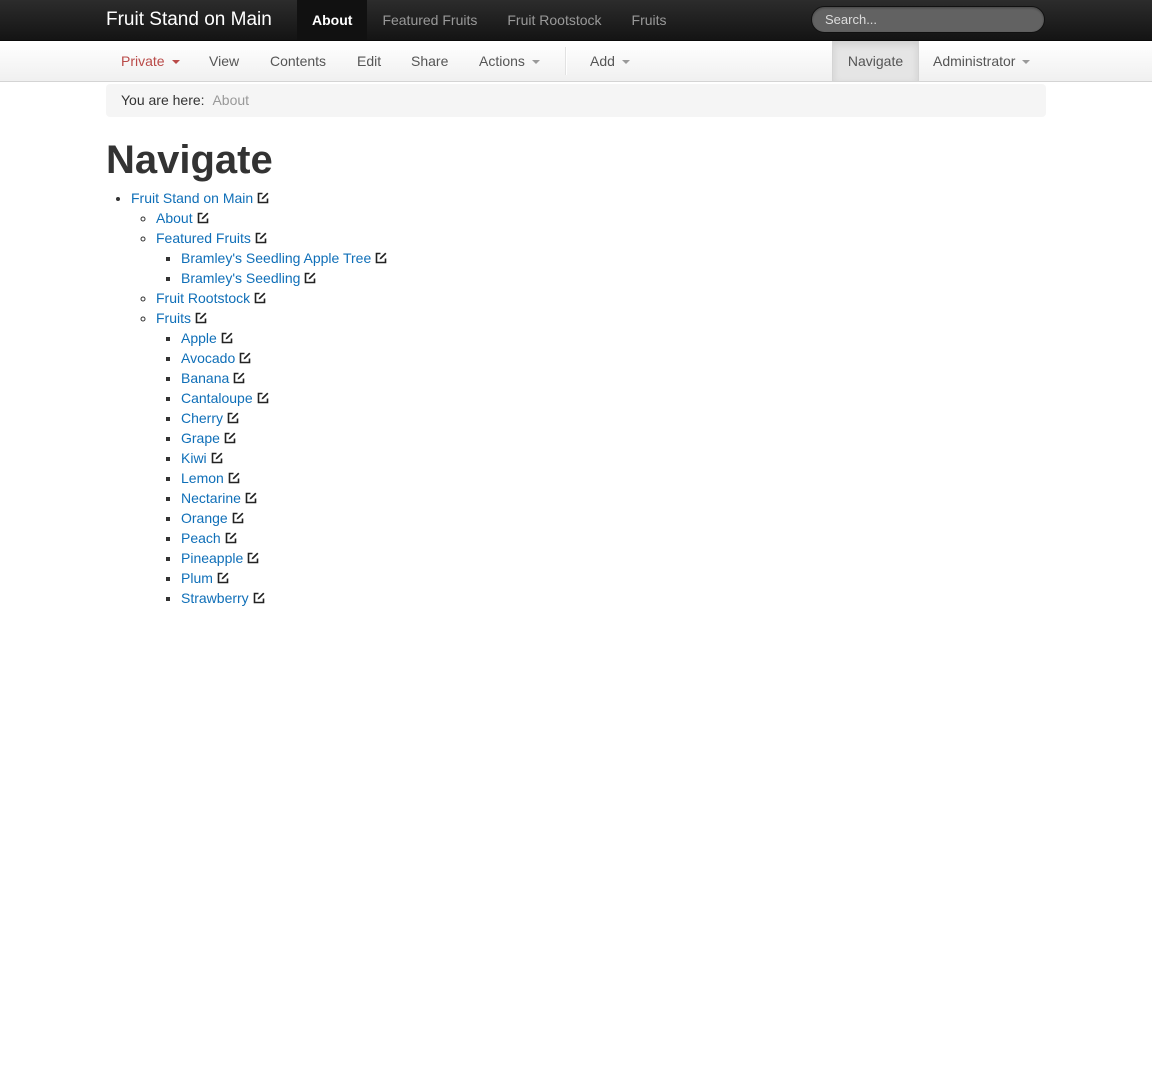 The width and height of the screenshot is (1152, 1065). What do you see at coordinates (174, 218) in the screenshot?
I see `tree-link-about: About` at bounding box center [174, 218].